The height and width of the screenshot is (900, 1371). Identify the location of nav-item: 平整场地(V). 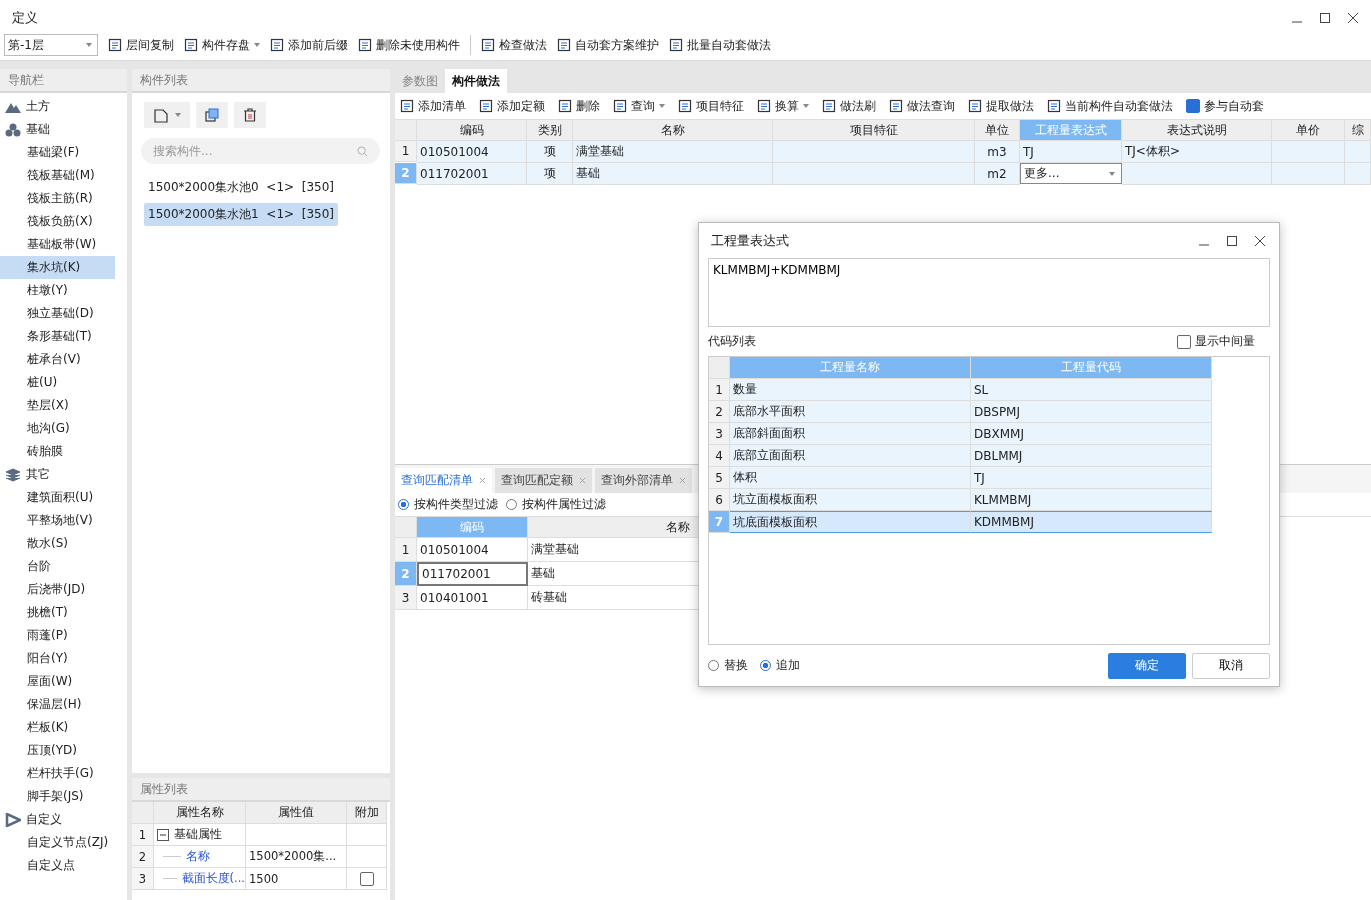
(57, 520).